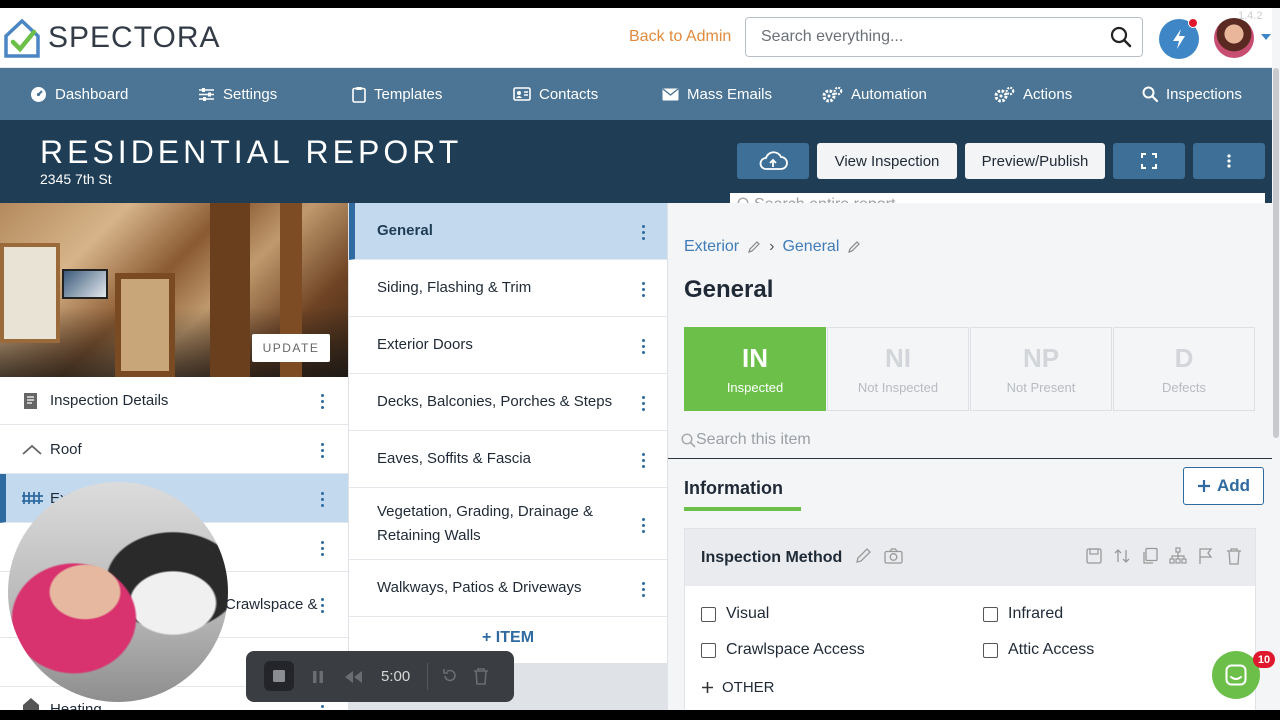  What do you see at coordinates (291, 348) in the screenshot?
I see `update-photo-button: UPDATE` at bounding box center [291, 348].